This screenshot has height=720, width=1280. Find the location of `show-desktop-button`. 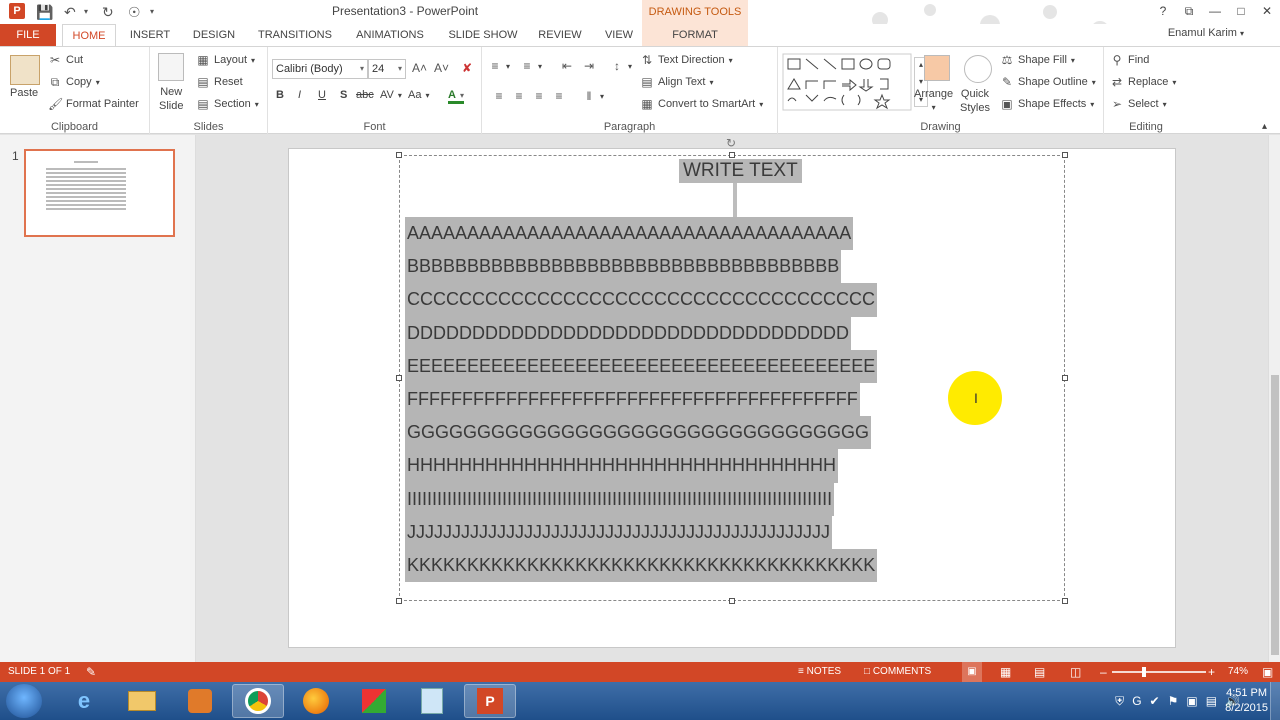

show-desktop-button is located at coordinates (1275, 701).